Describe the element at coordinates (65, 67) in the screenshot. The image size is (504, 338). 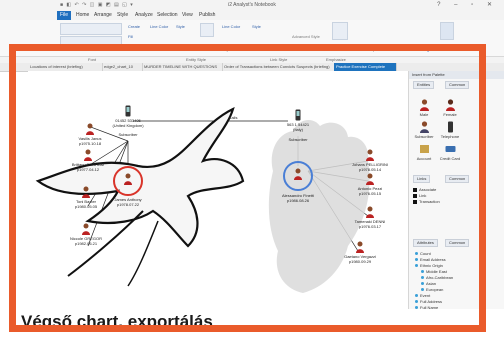
I see `tab-locations: Locations of interest (briefing)` at that location.